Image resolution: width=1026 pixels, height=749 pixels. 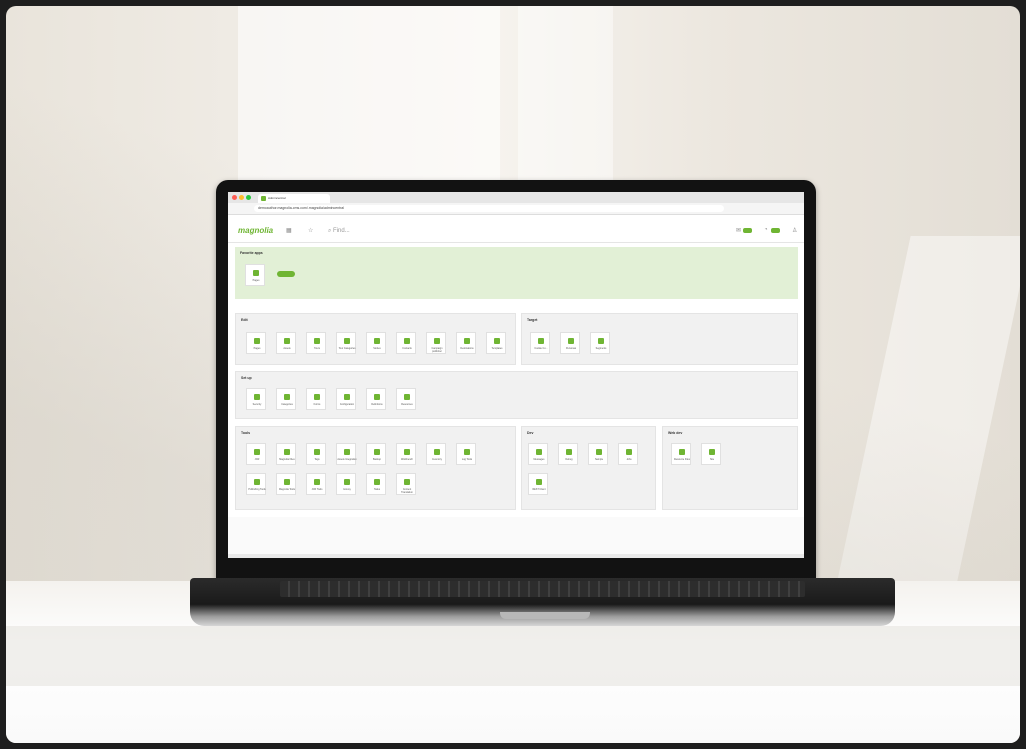 I want to click on app-tile: Categories, so click(x=286, y=399).